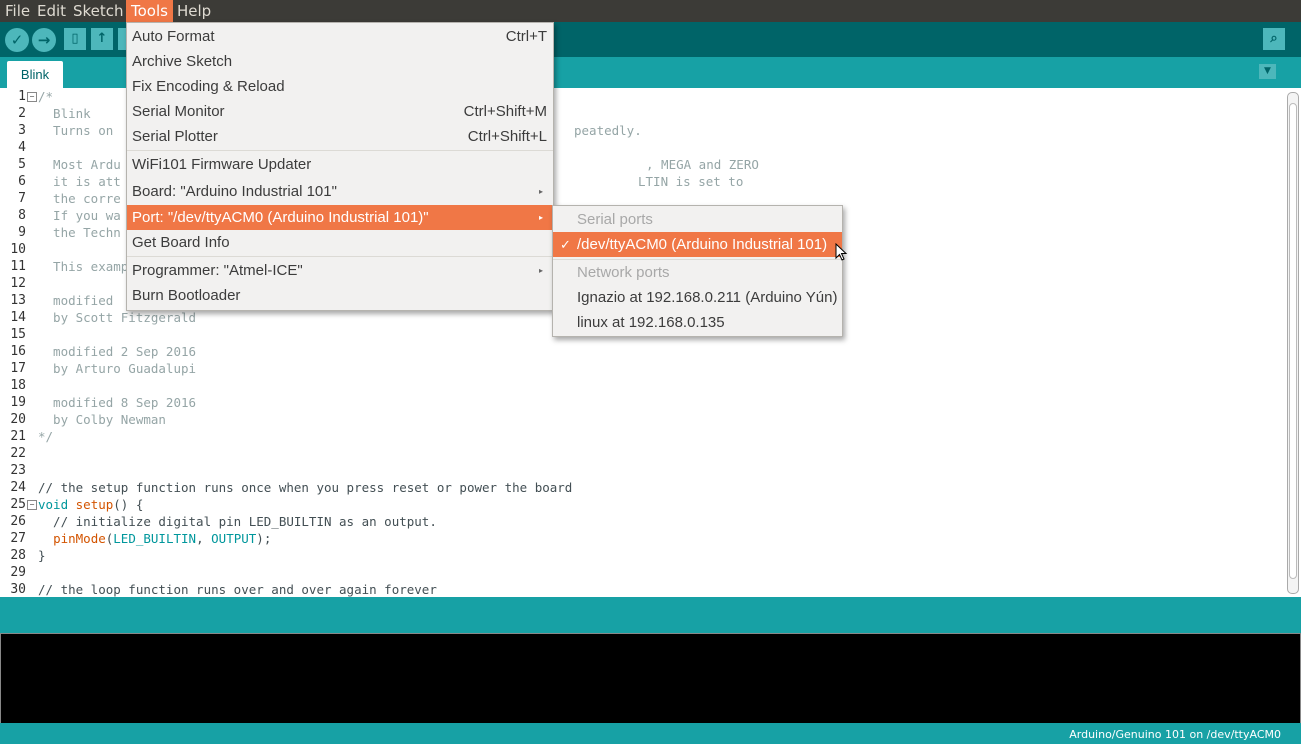 This screenshot has height=747, width=1301. I want to click on menu-tools: Tools, so click(149, 11).